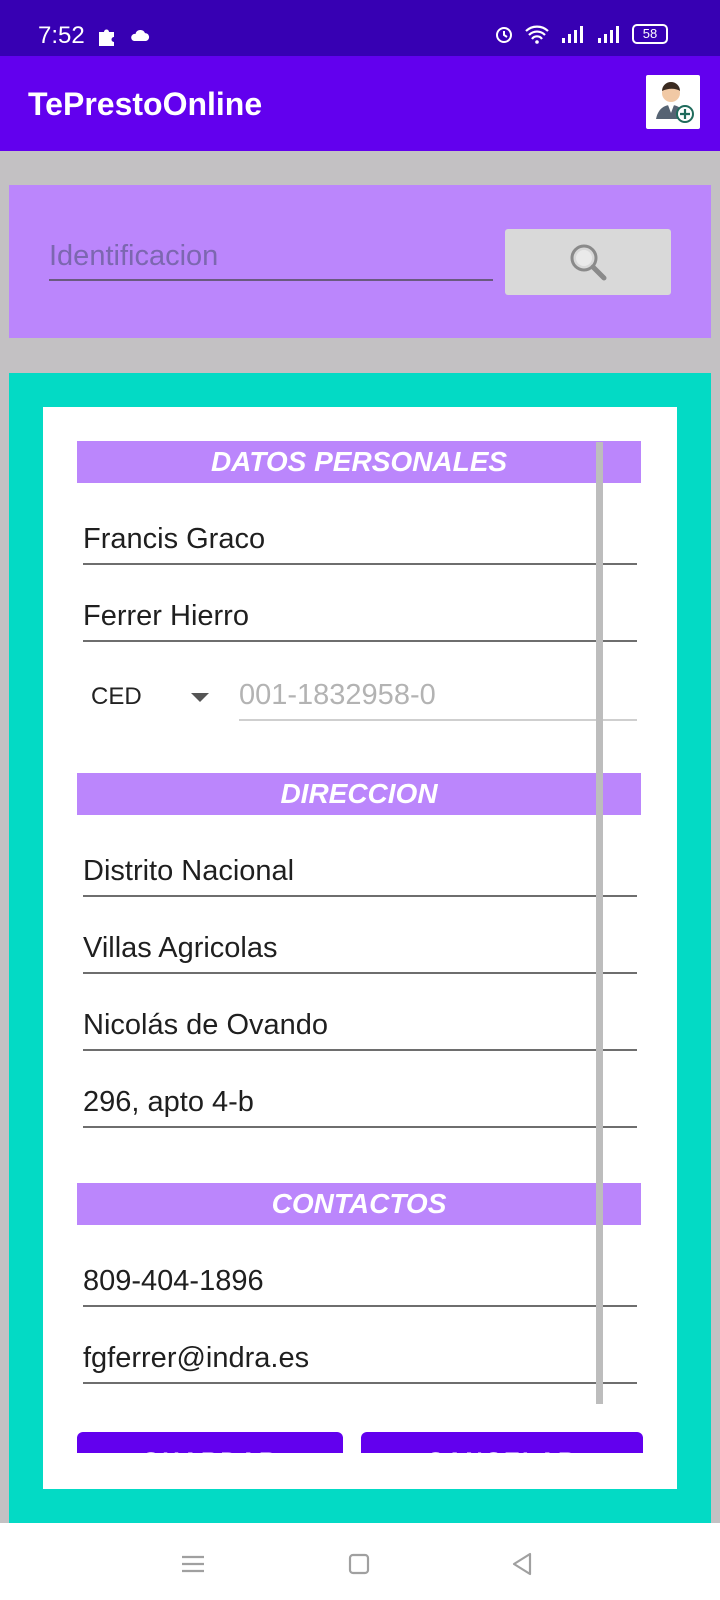  I want to click on home-icon, so click(359, 1564).